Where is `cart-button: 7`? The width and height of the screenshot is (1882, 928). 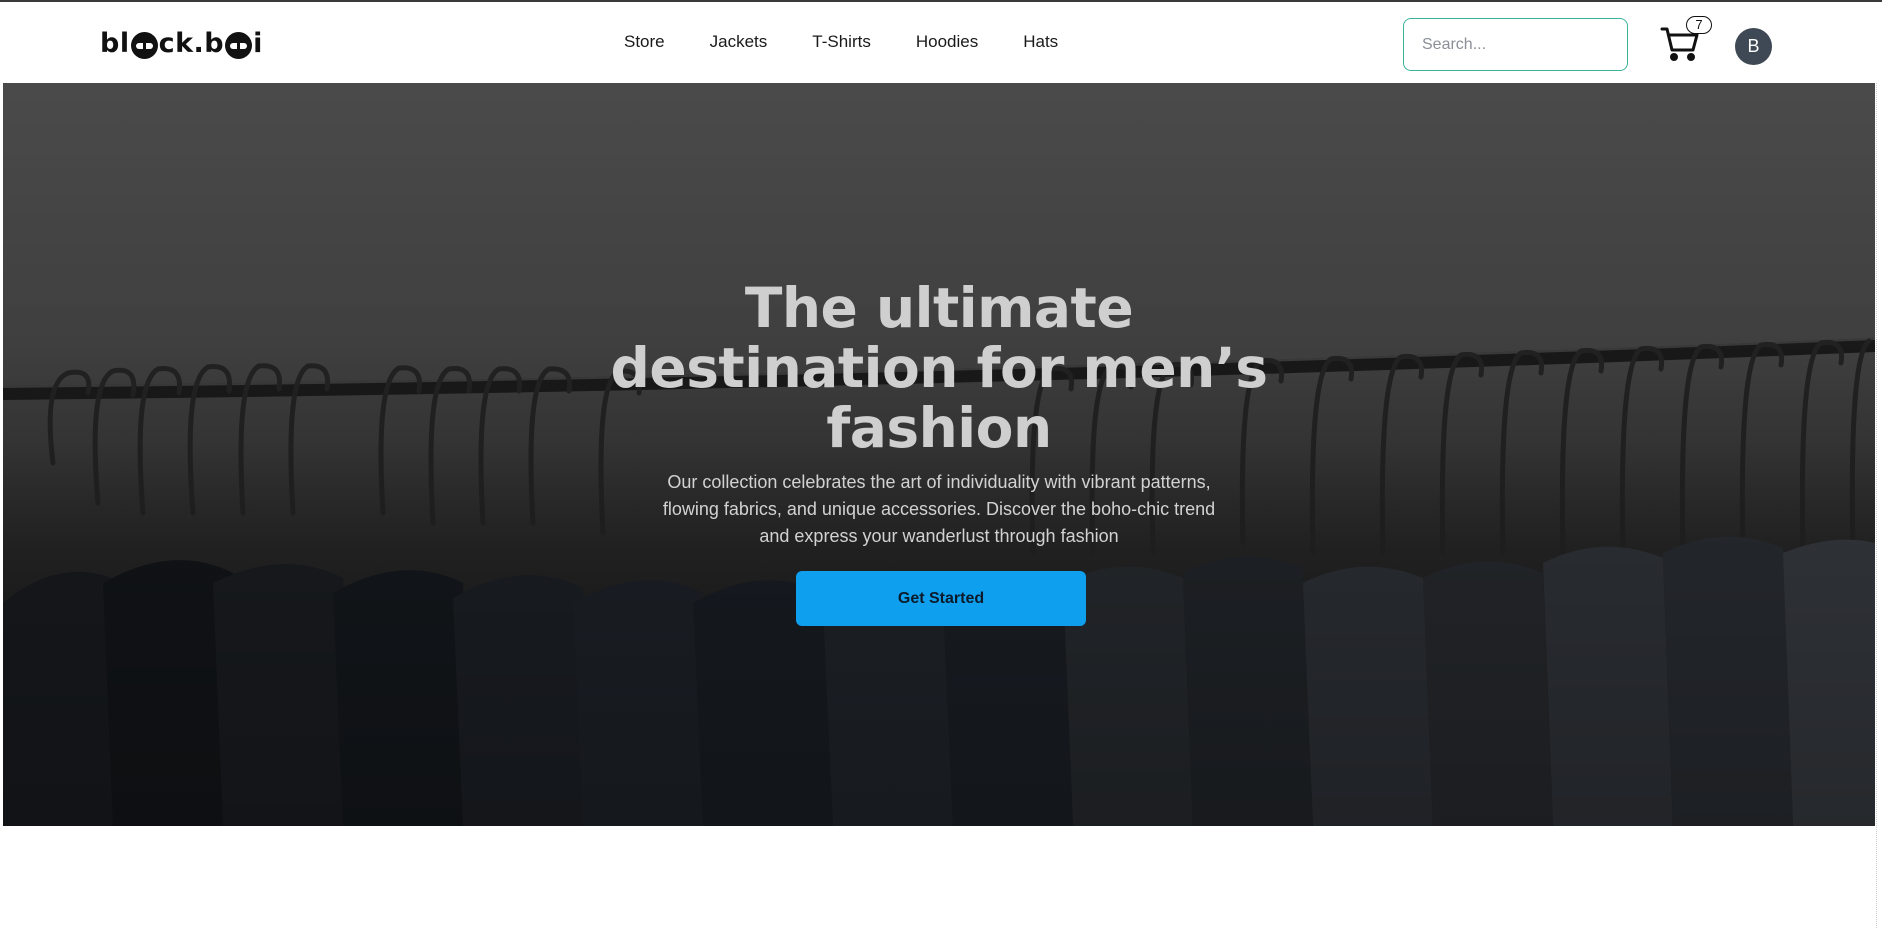 cart-button: 7 is located at coordinates (1684, 41).